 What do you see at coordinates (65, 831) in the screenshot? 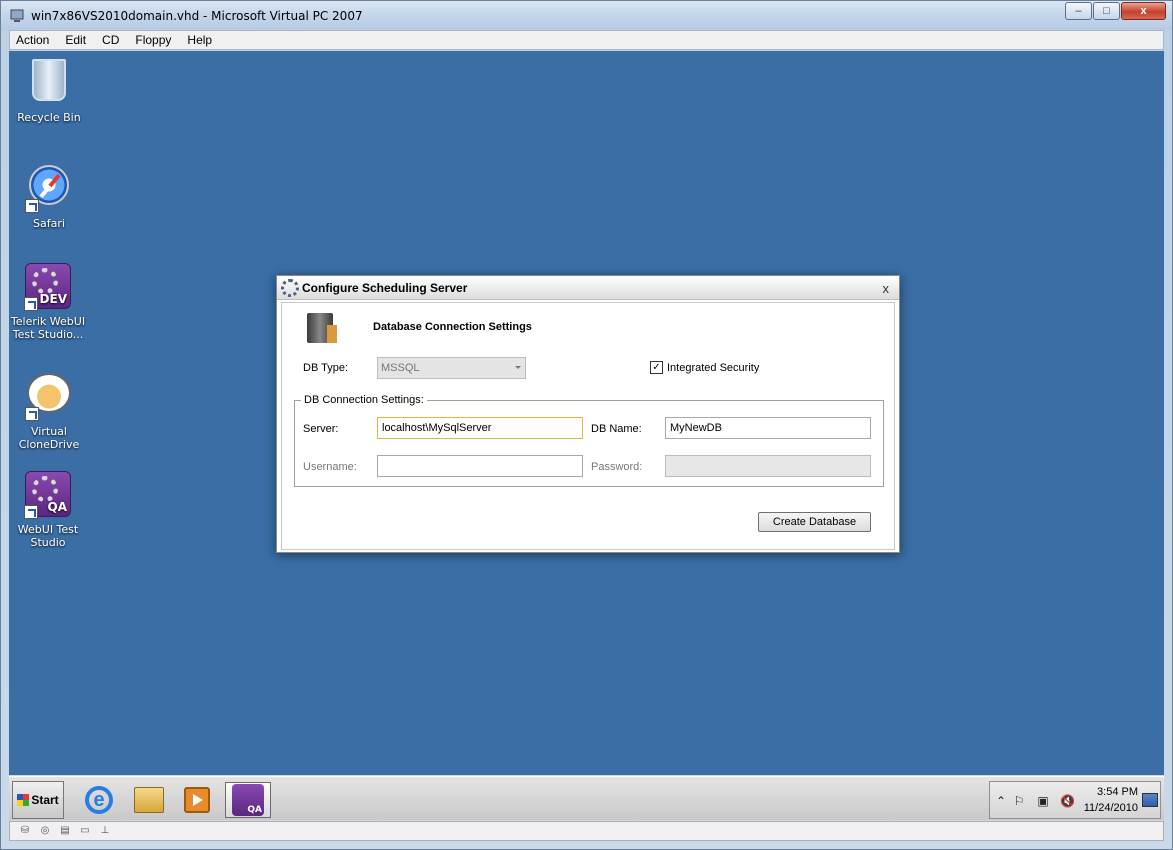
I see `floppy-drive-icon: ▤` at bounding box center [65, 831].